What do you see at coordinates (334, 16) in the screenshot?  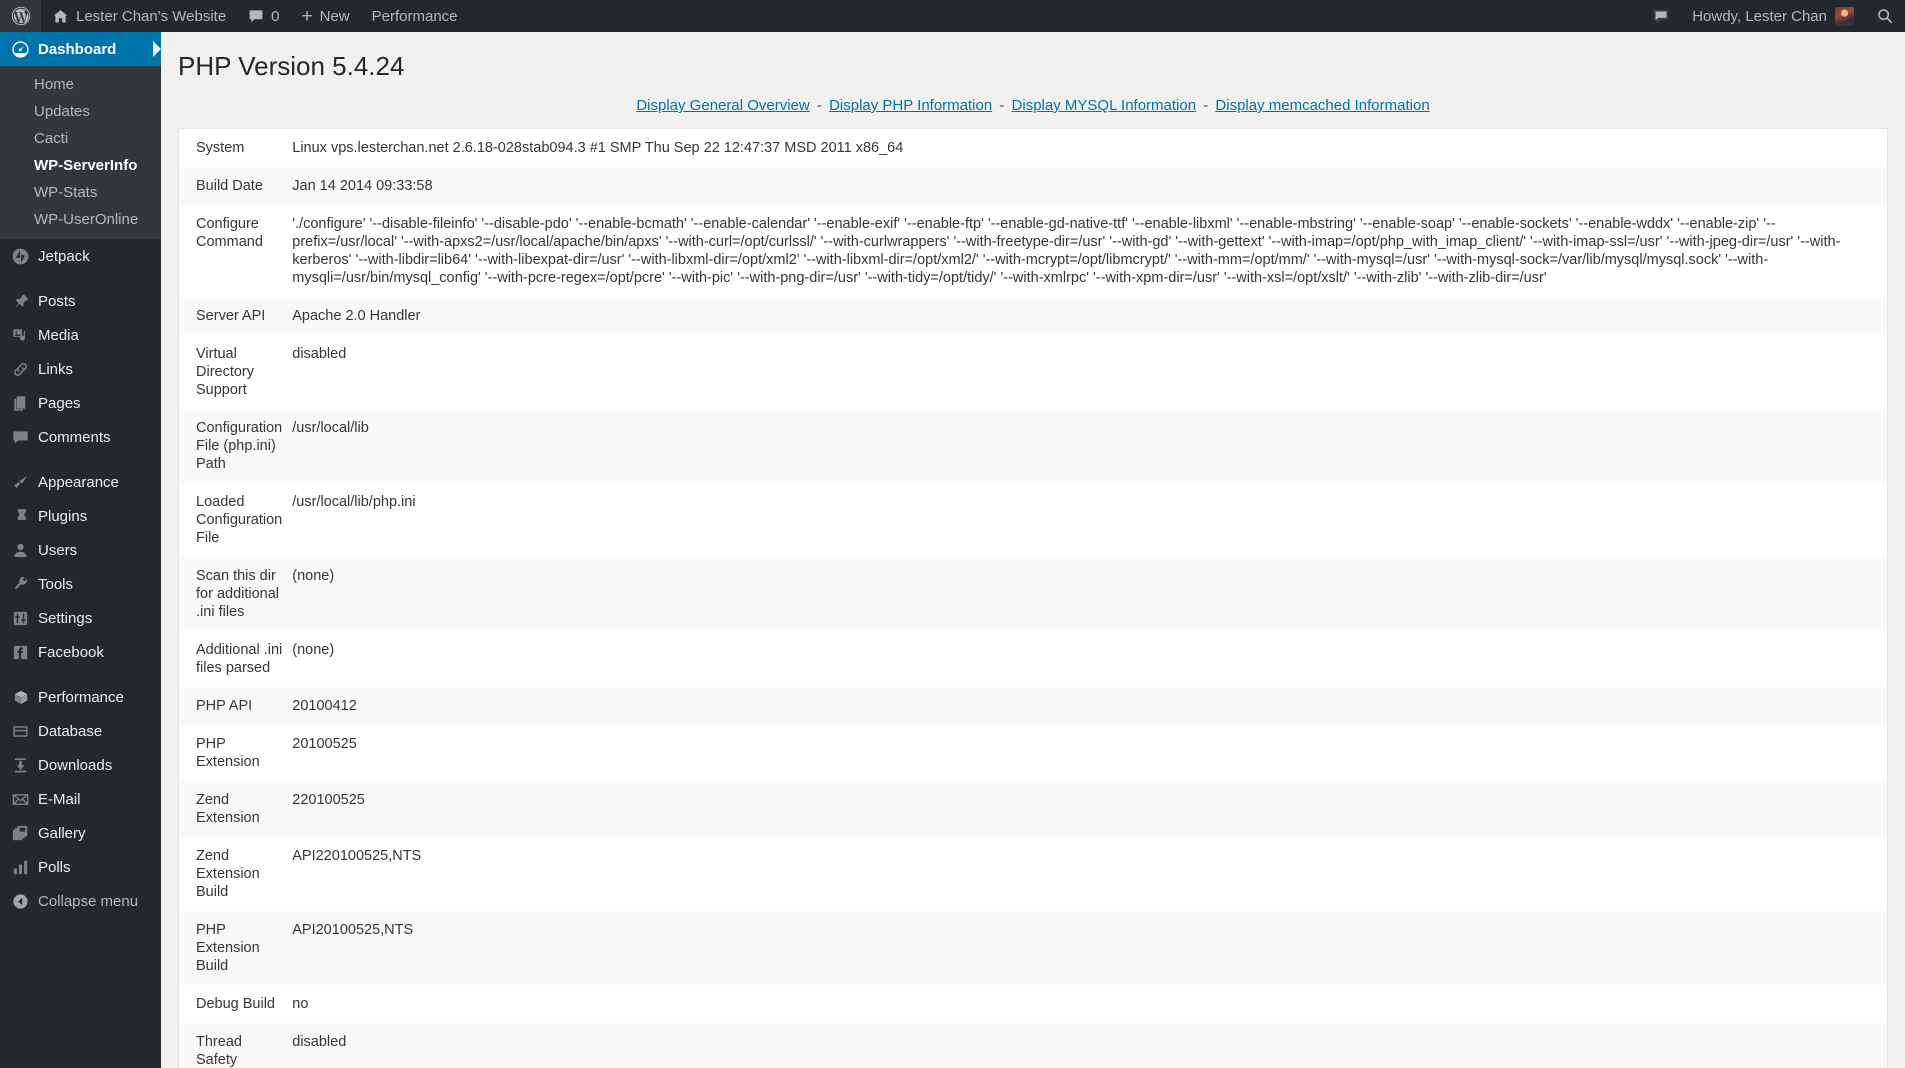 I see `new-content-label: New` at bounding box center [334, 16].